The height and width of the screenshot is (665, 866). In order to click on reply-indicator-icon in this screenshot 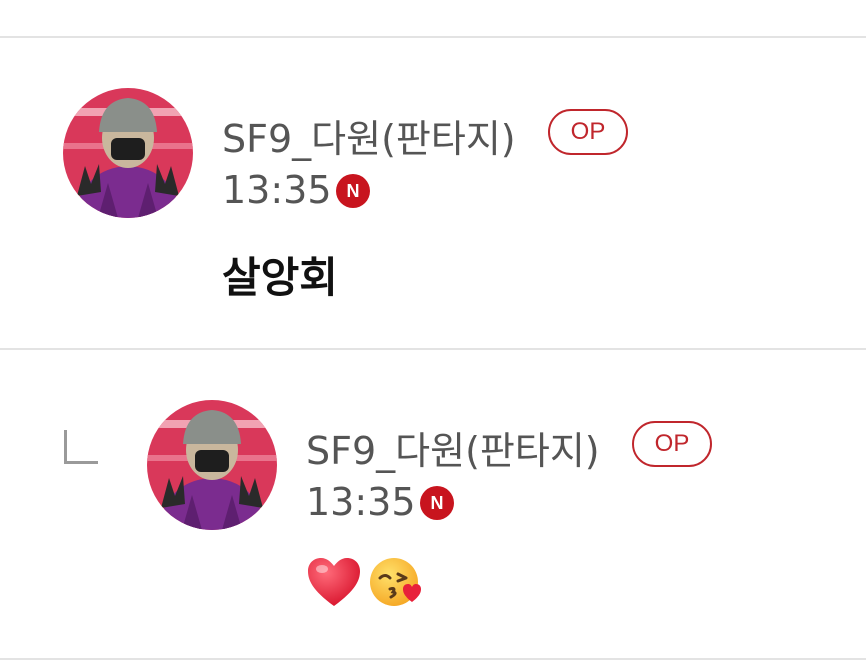, I will do `click(81, 447)`.